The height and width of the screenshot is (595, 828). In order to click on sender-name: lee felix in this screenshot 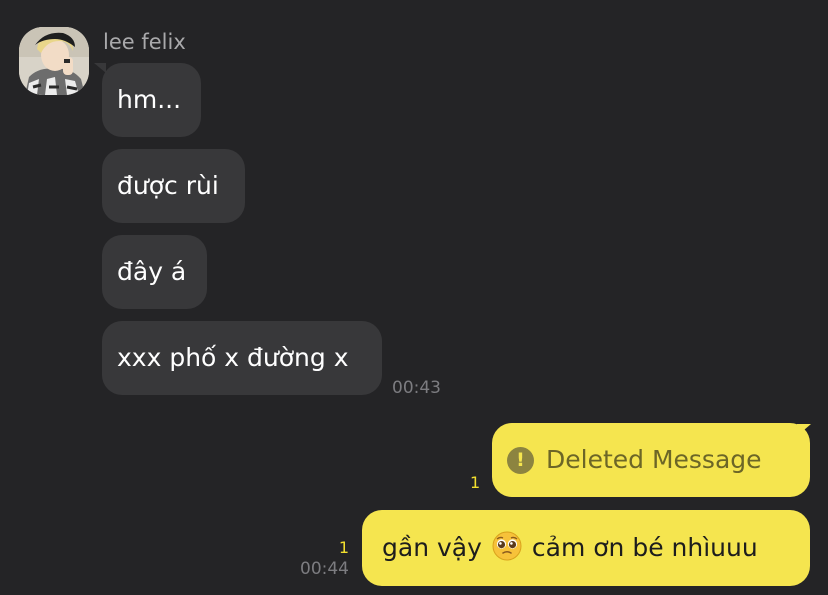, I will do `click(144, 42)`.